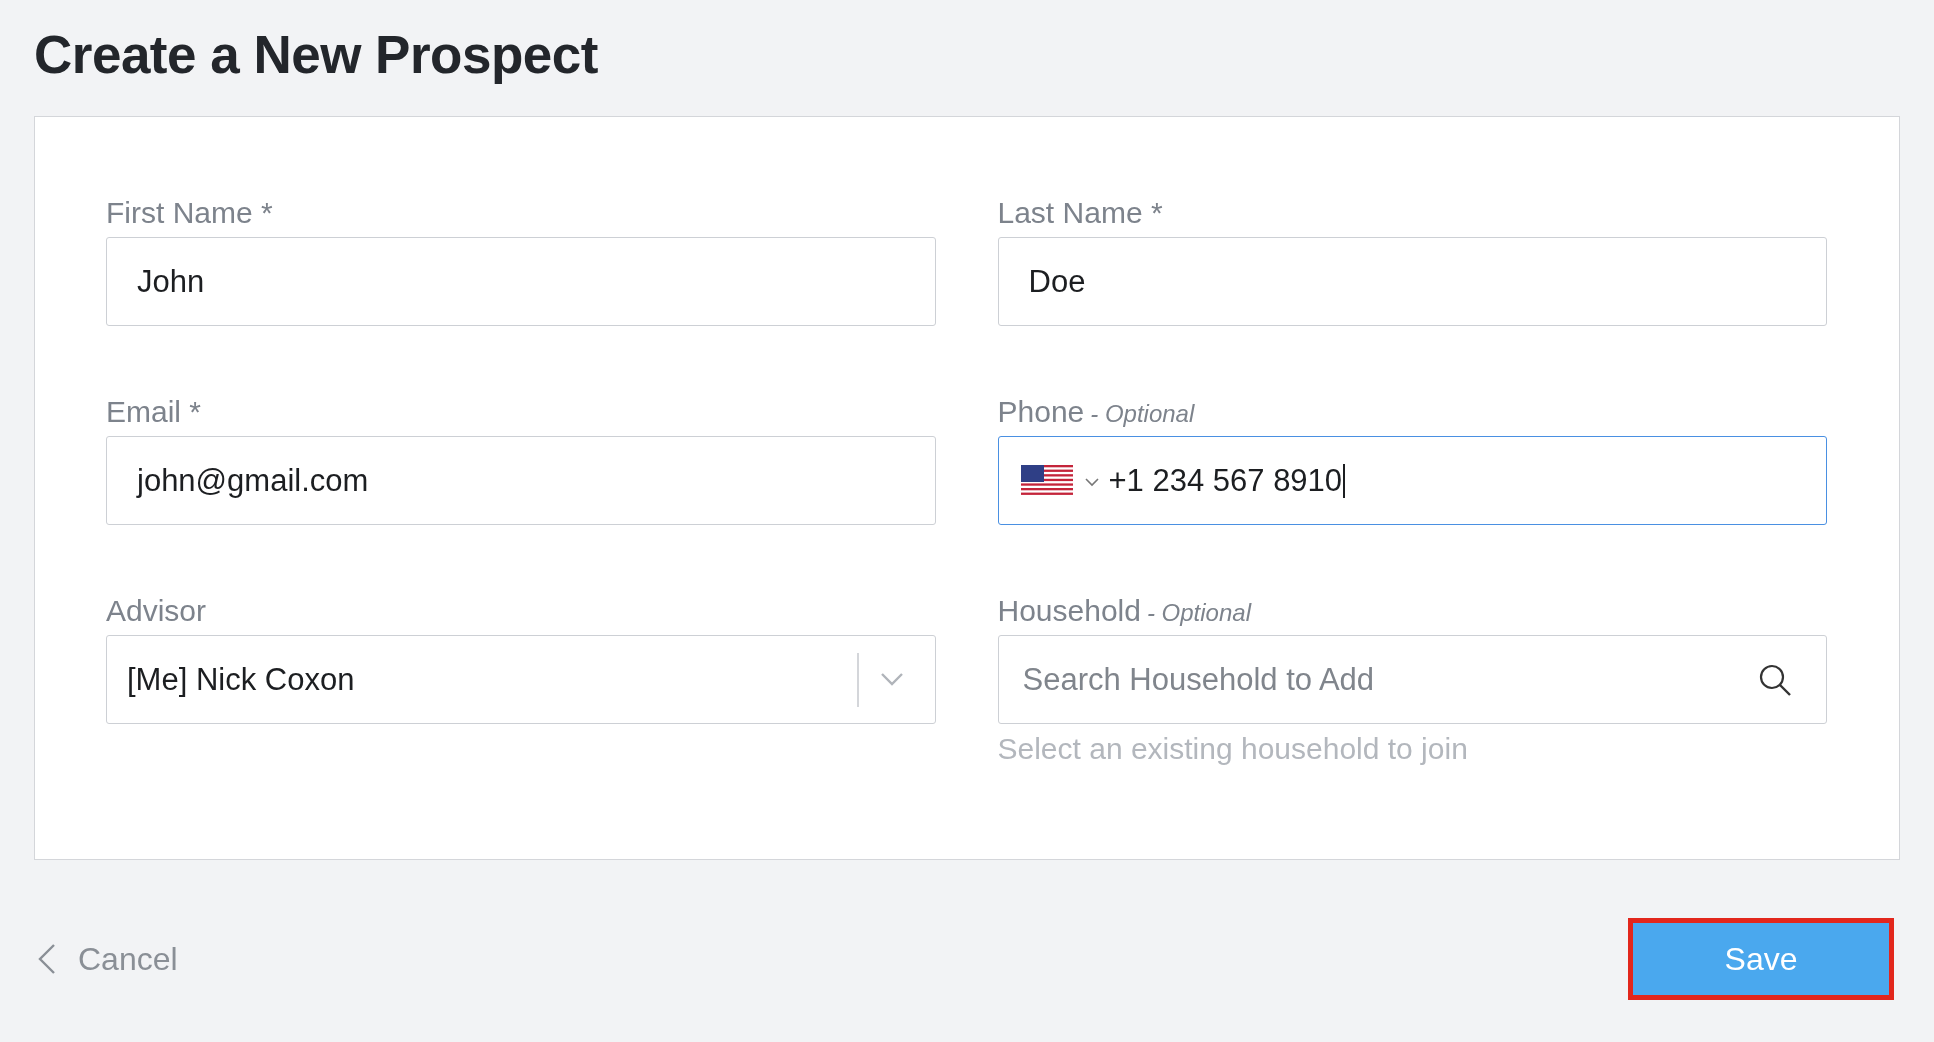 This screenshot has width=1934, height=1042. Describe the element at coordinates (521, 480) in the screenshot. I see `text-field: john@gmail.com` at that location.